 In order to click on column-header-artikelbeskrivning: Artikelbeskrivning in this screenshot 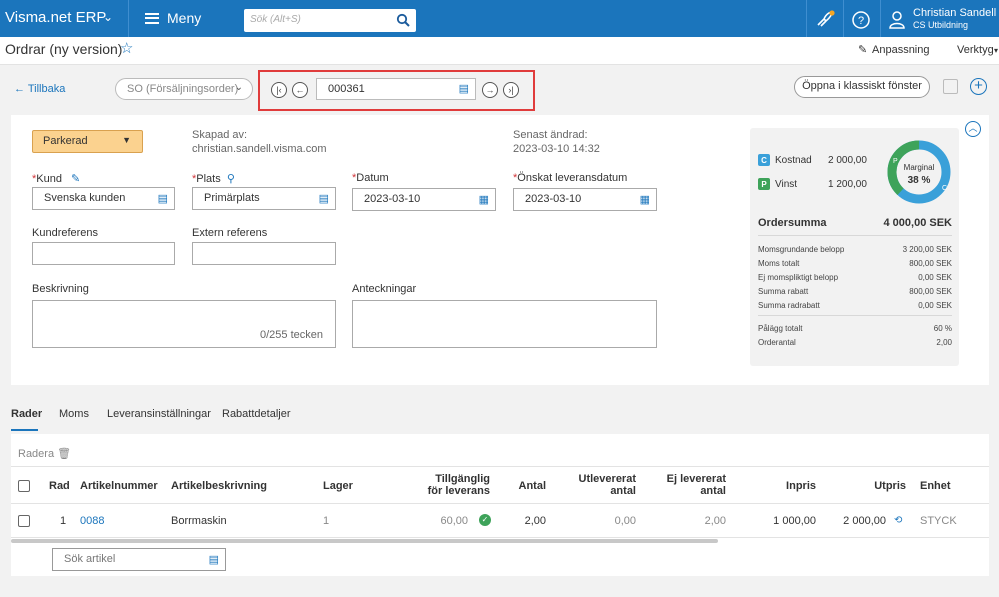, I will do `click(219, 486)`.